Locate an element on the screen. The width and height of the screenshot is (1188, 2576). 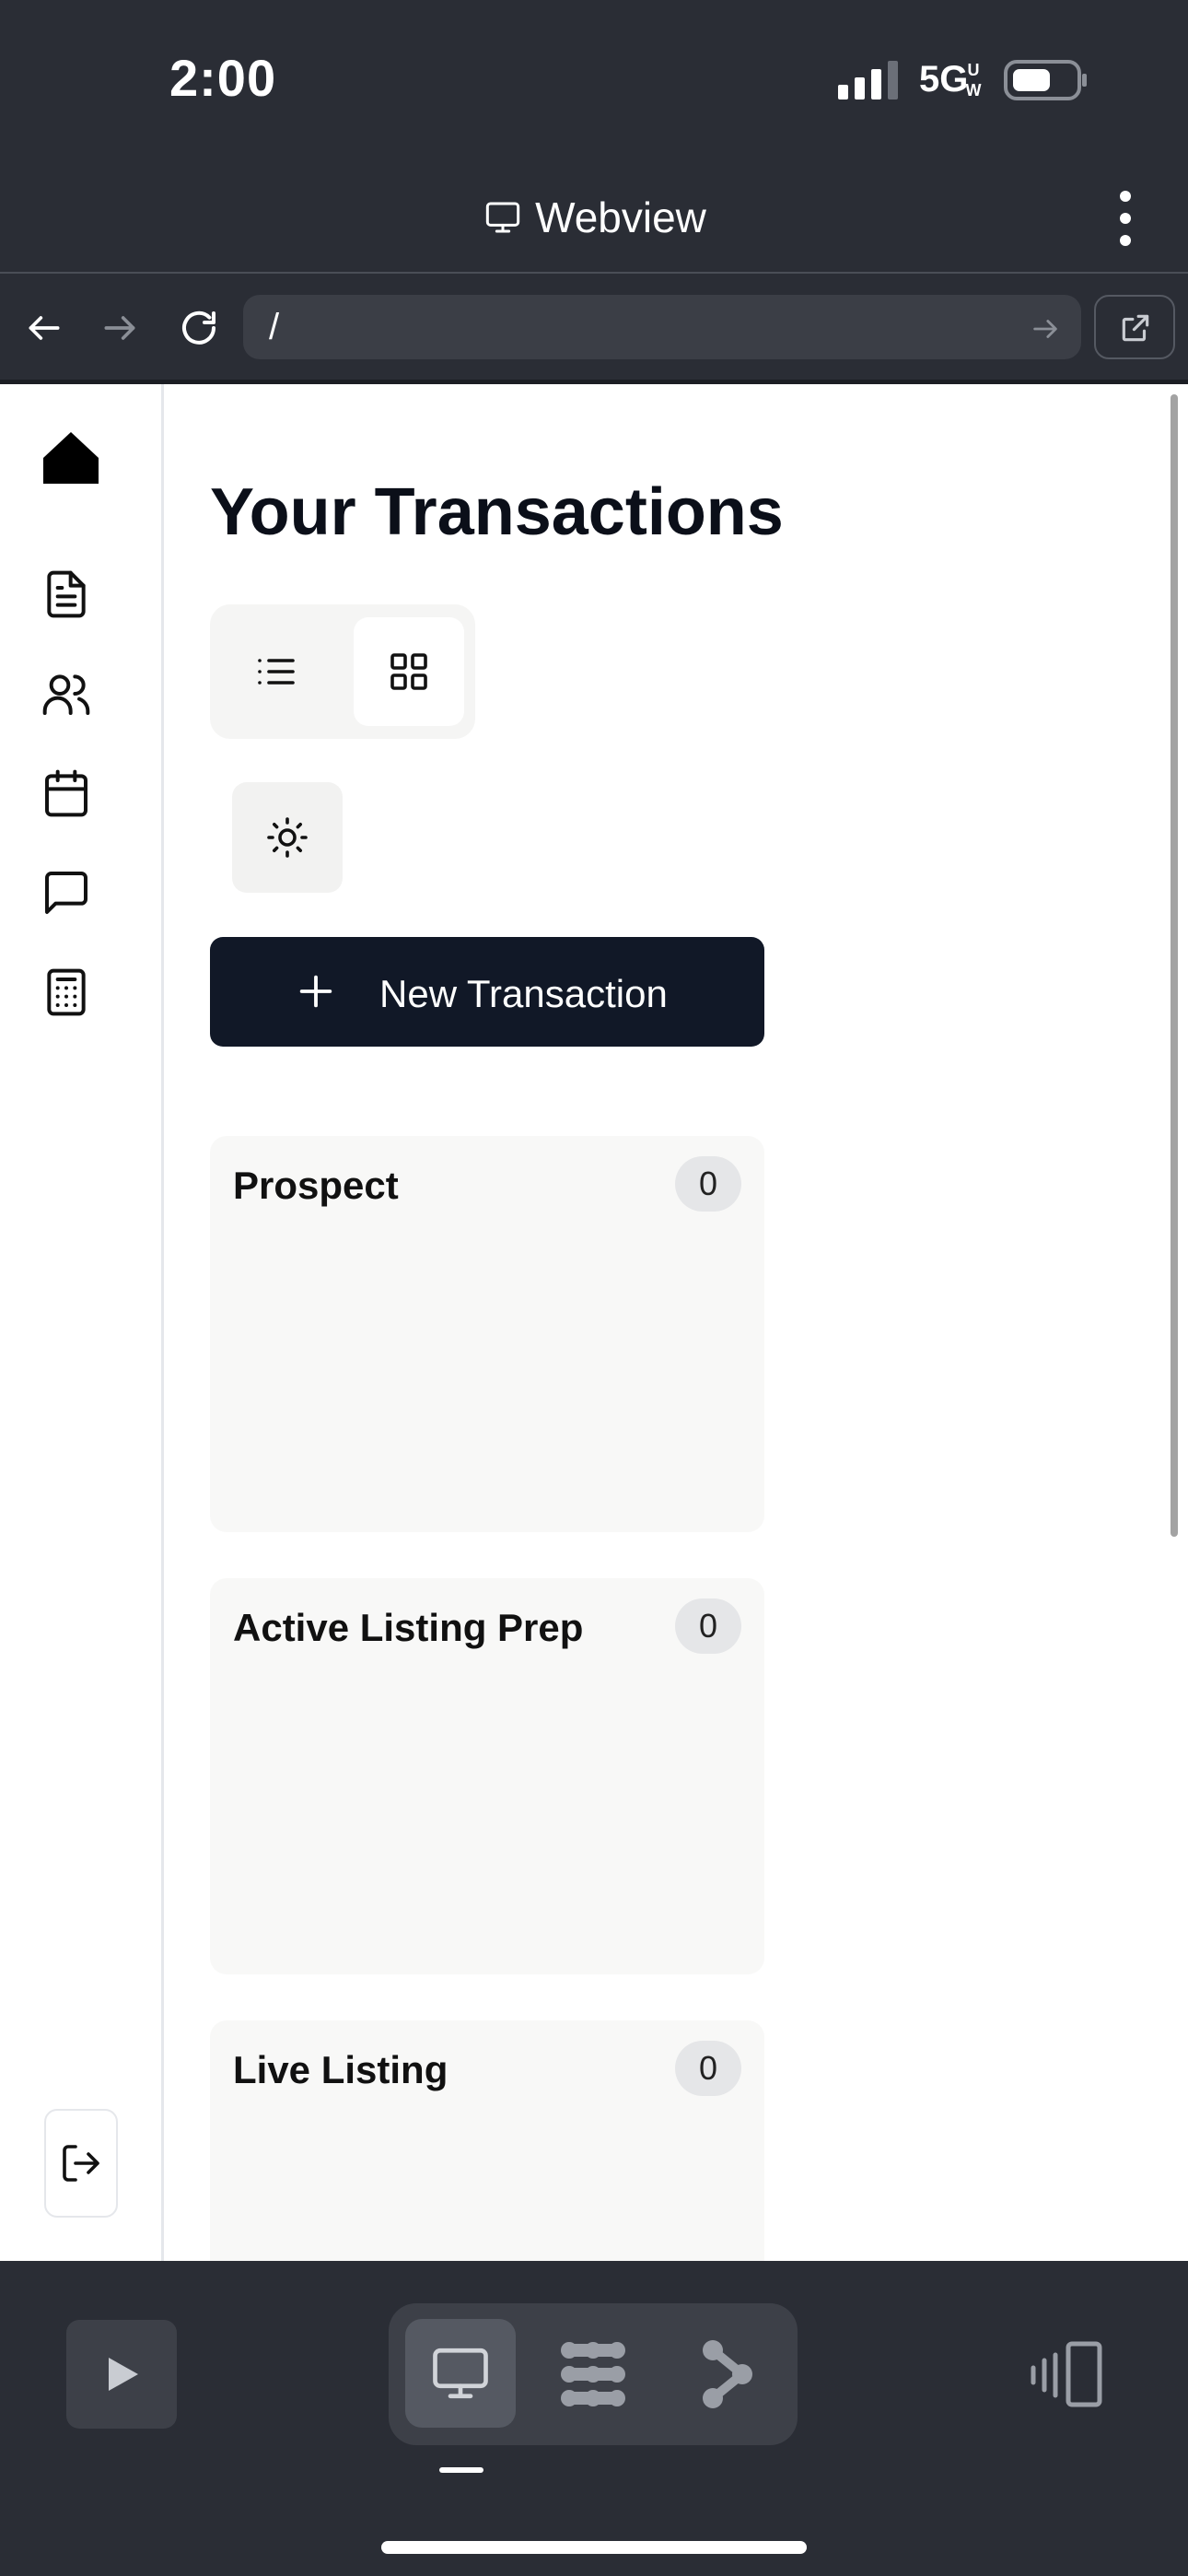
new-transaction-button: New Transaction is located at coordinates (487, 992).